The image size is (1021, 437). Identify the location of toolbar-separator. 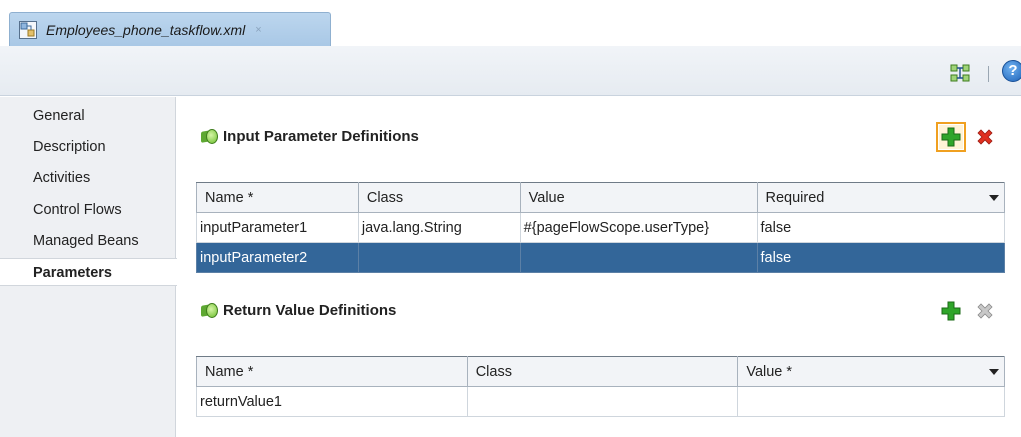
(988, 74).